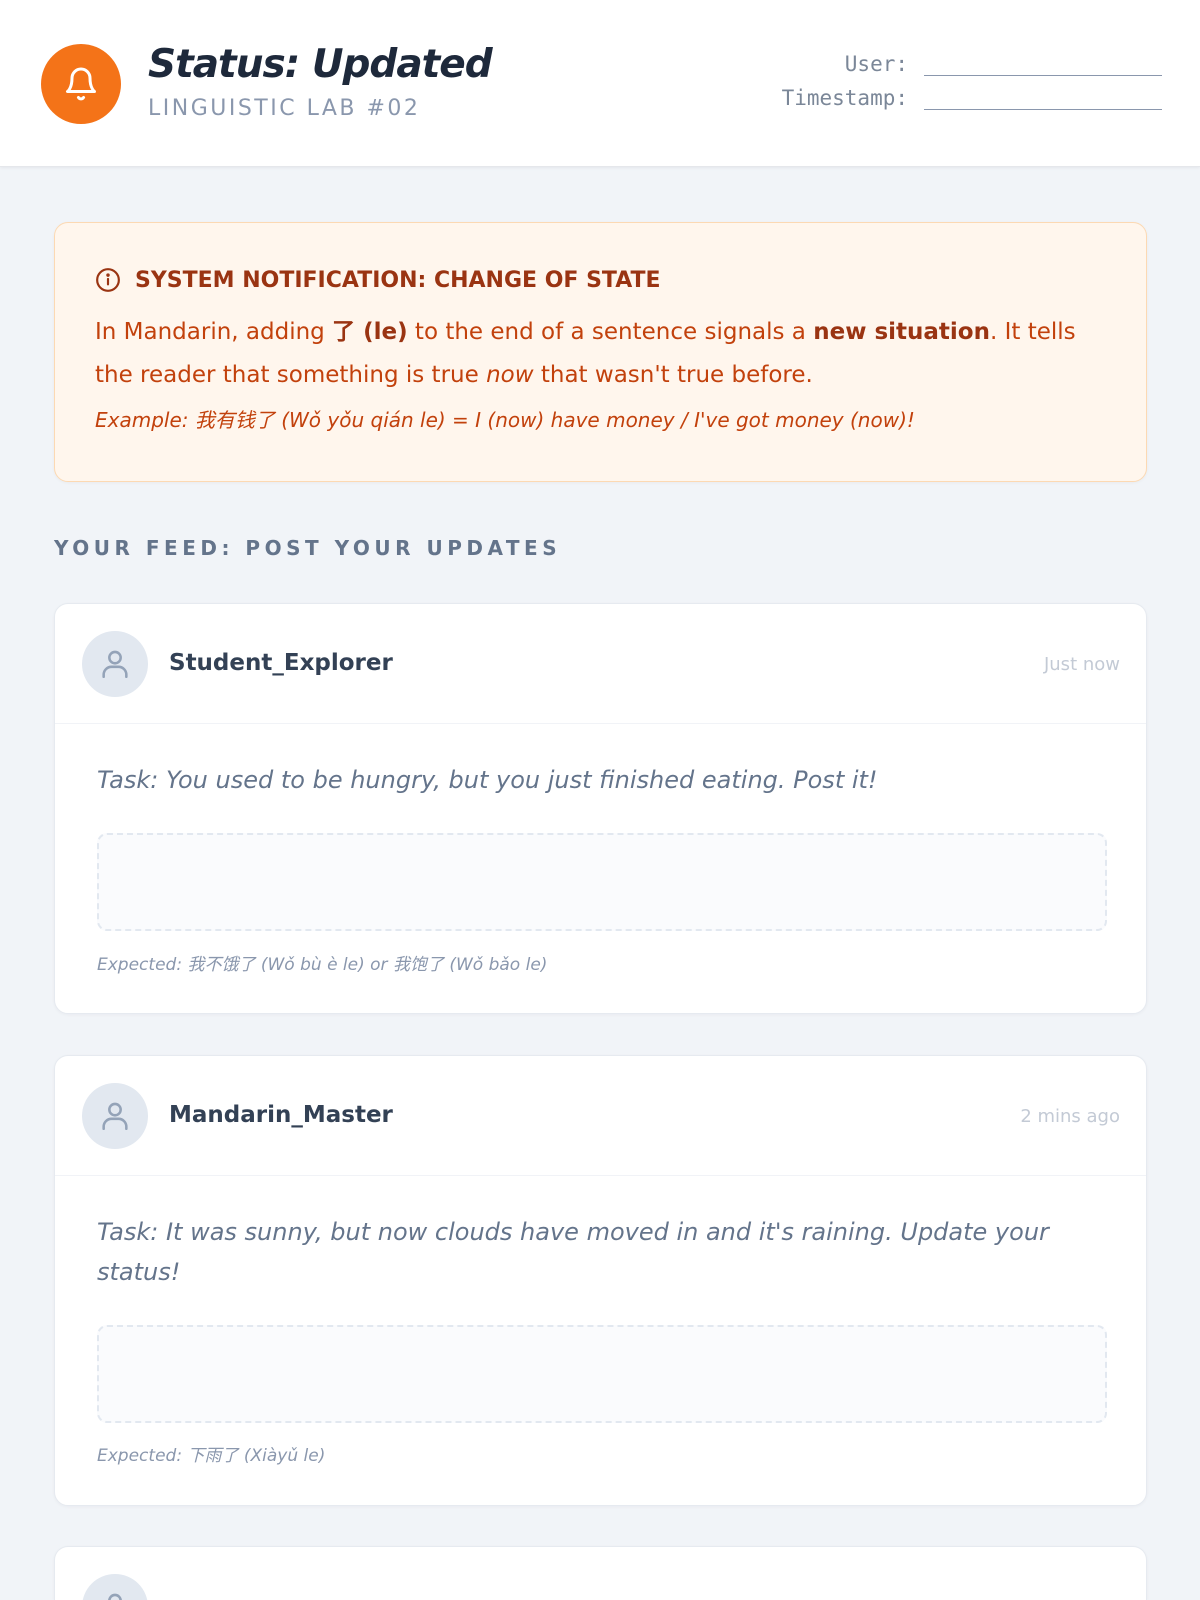  What do you see at coordinates (1070, 1116) in the screenshot?
I see `post-timestamp: 2 mins ago` at bounding box center [1070, 1116].